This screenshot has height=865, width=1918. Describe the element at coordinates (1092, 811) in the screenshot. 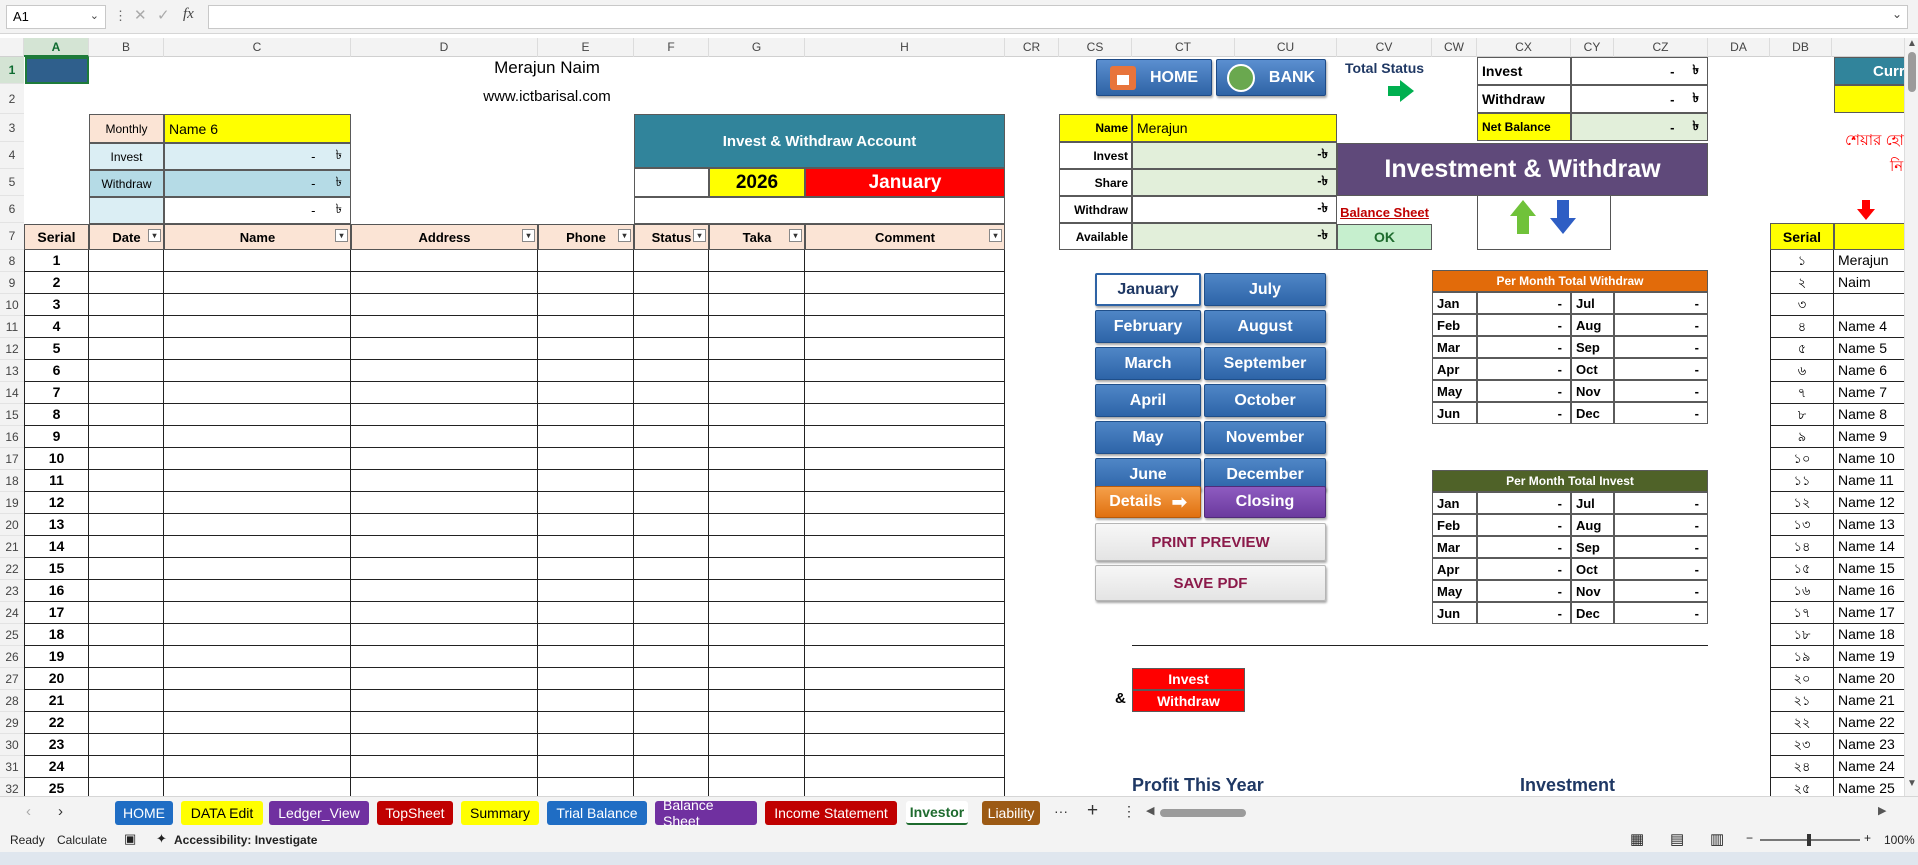

I see `add-sheet-icon: +` at that location.